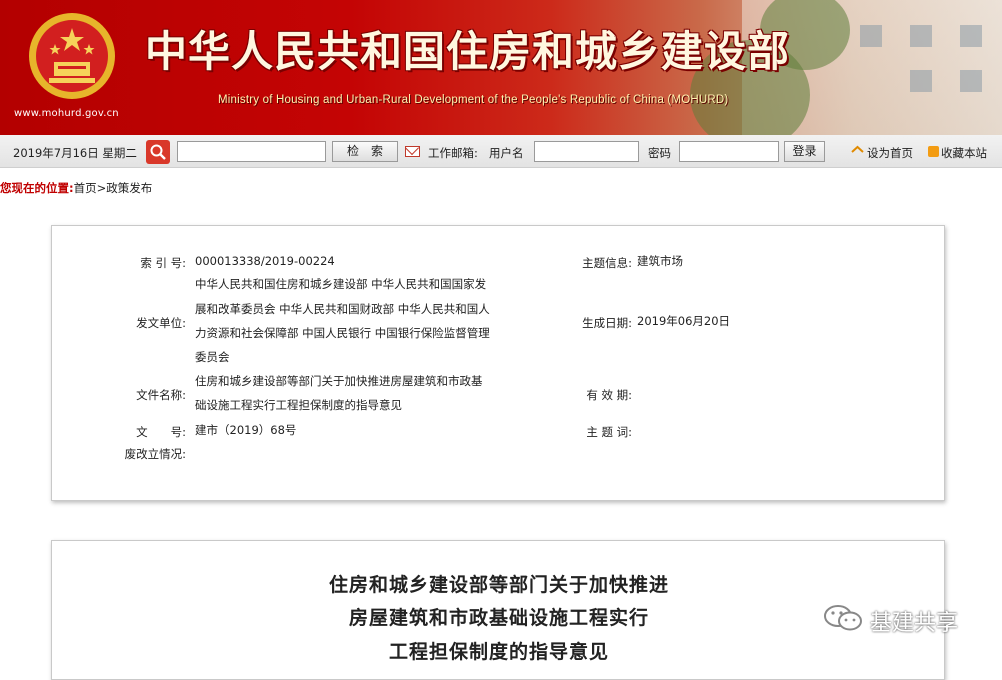 The width and height of the screenshot is (1002, 680). What do you see at coordinates (155, 454) in the screenshot?
I see `status-label: 废改立情况:` at bounding box center [155, 454].